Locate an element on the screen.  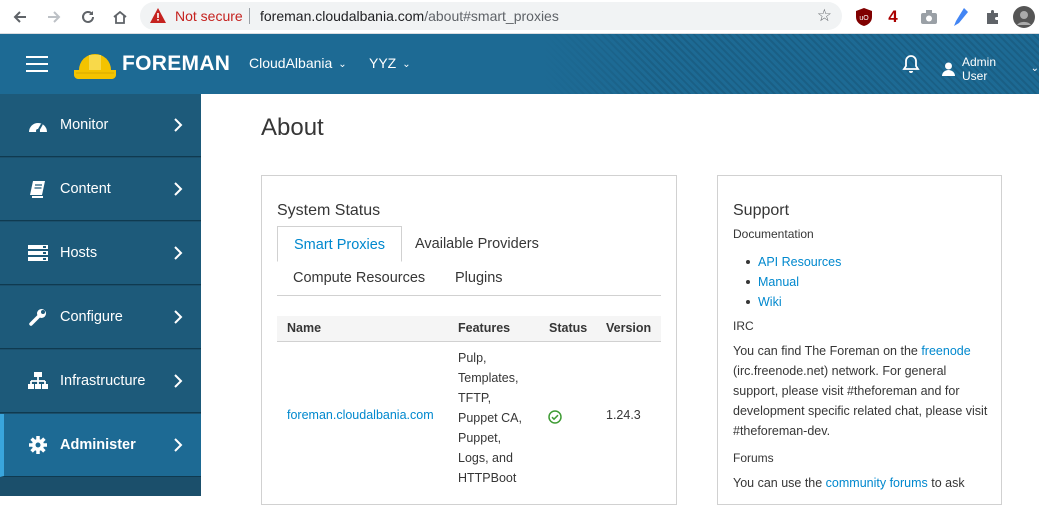
freenode-link: freenode is located at coordinates (945, 351).